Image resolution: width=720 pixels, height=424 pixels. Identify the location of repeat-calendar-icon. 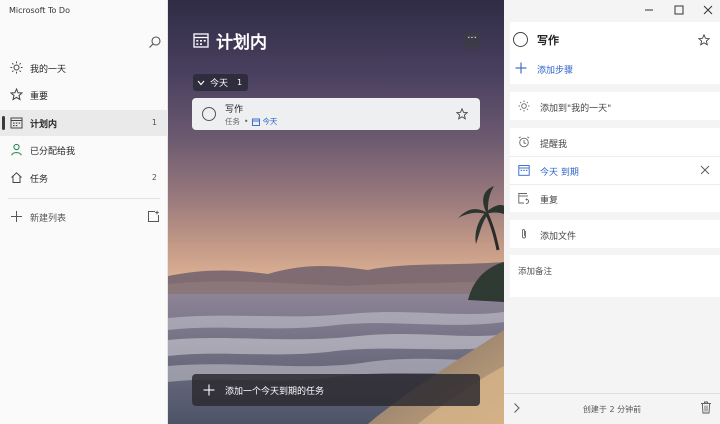
(524, 198).